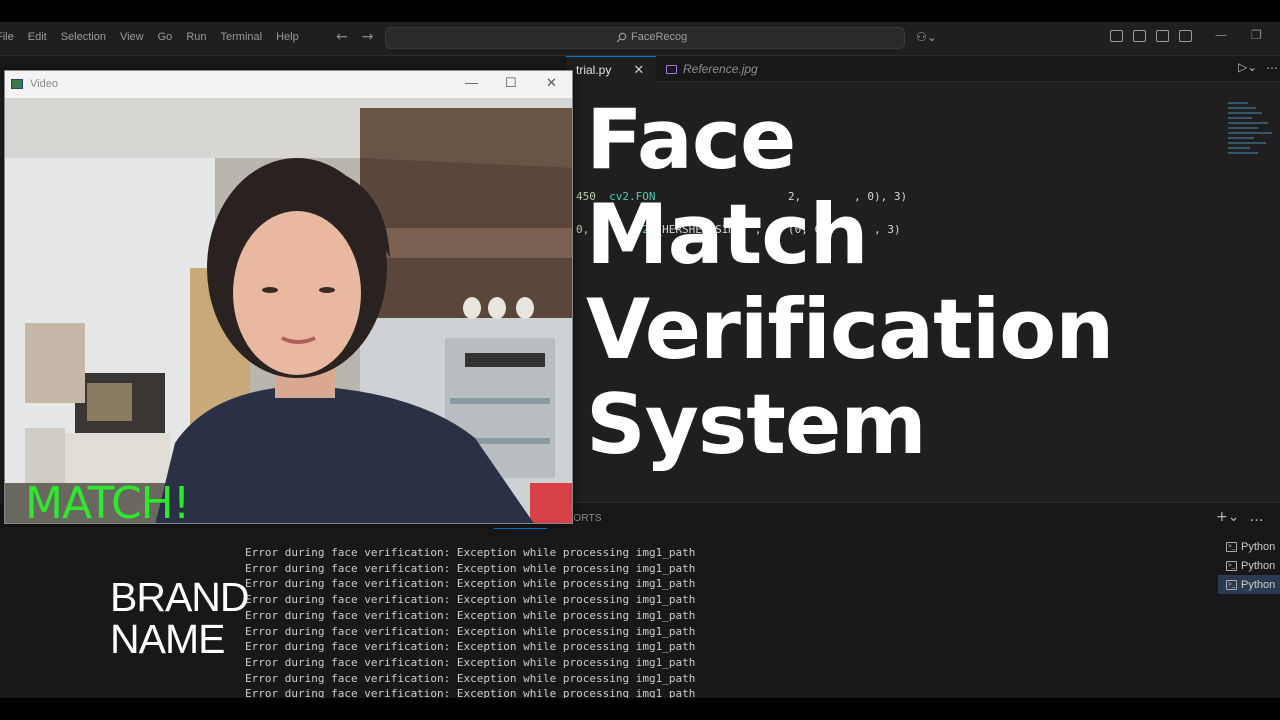 The width and height of the screenshot is (1280, 720). What do you see at coordinates (132, 37) in the screenshot?
I see `menu-view: View` at bounding box center [132, 37].